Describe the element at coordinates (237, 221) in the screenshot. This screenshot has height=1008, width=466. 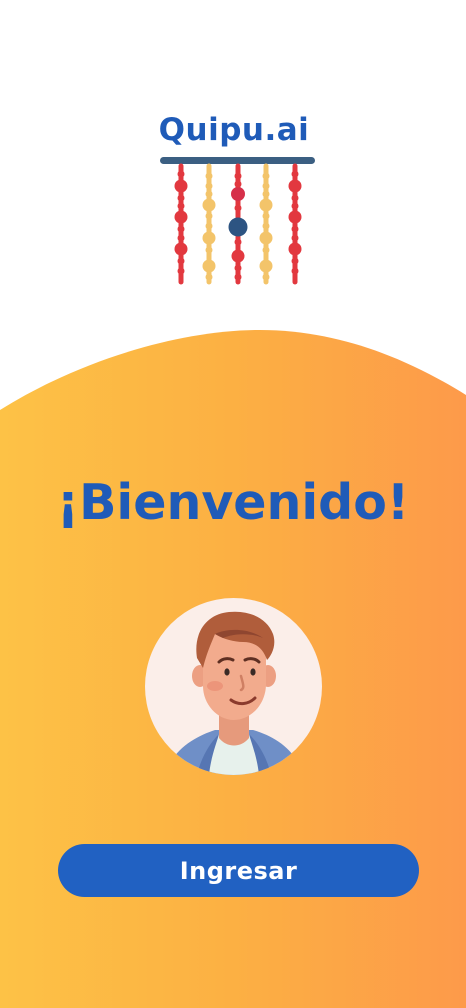
I see `quipu-logo-icon` at that location.